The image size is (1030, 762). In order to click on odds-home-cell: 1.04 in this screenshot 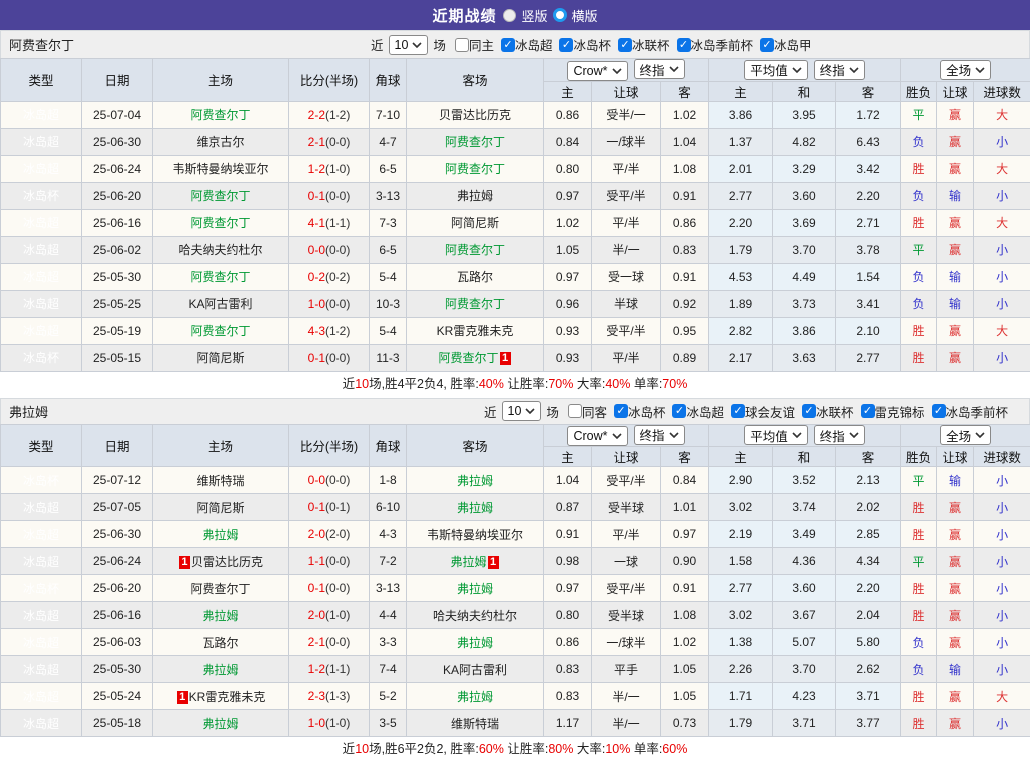, I will do `click(568, 480)`.